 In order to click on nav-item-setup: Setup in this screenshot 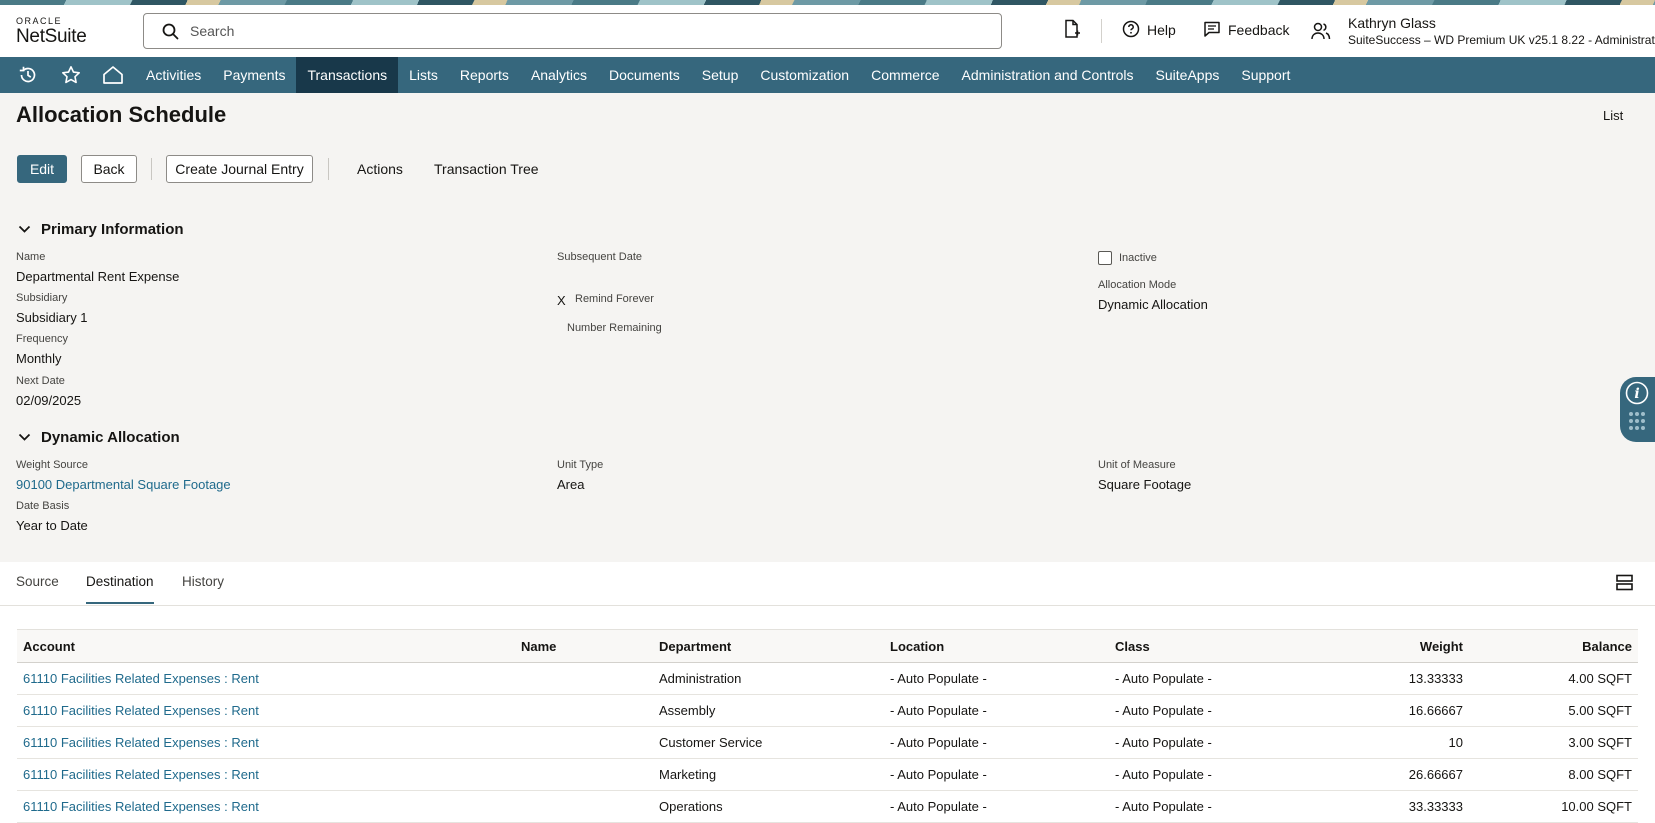, I will do `click(720, 75)`.